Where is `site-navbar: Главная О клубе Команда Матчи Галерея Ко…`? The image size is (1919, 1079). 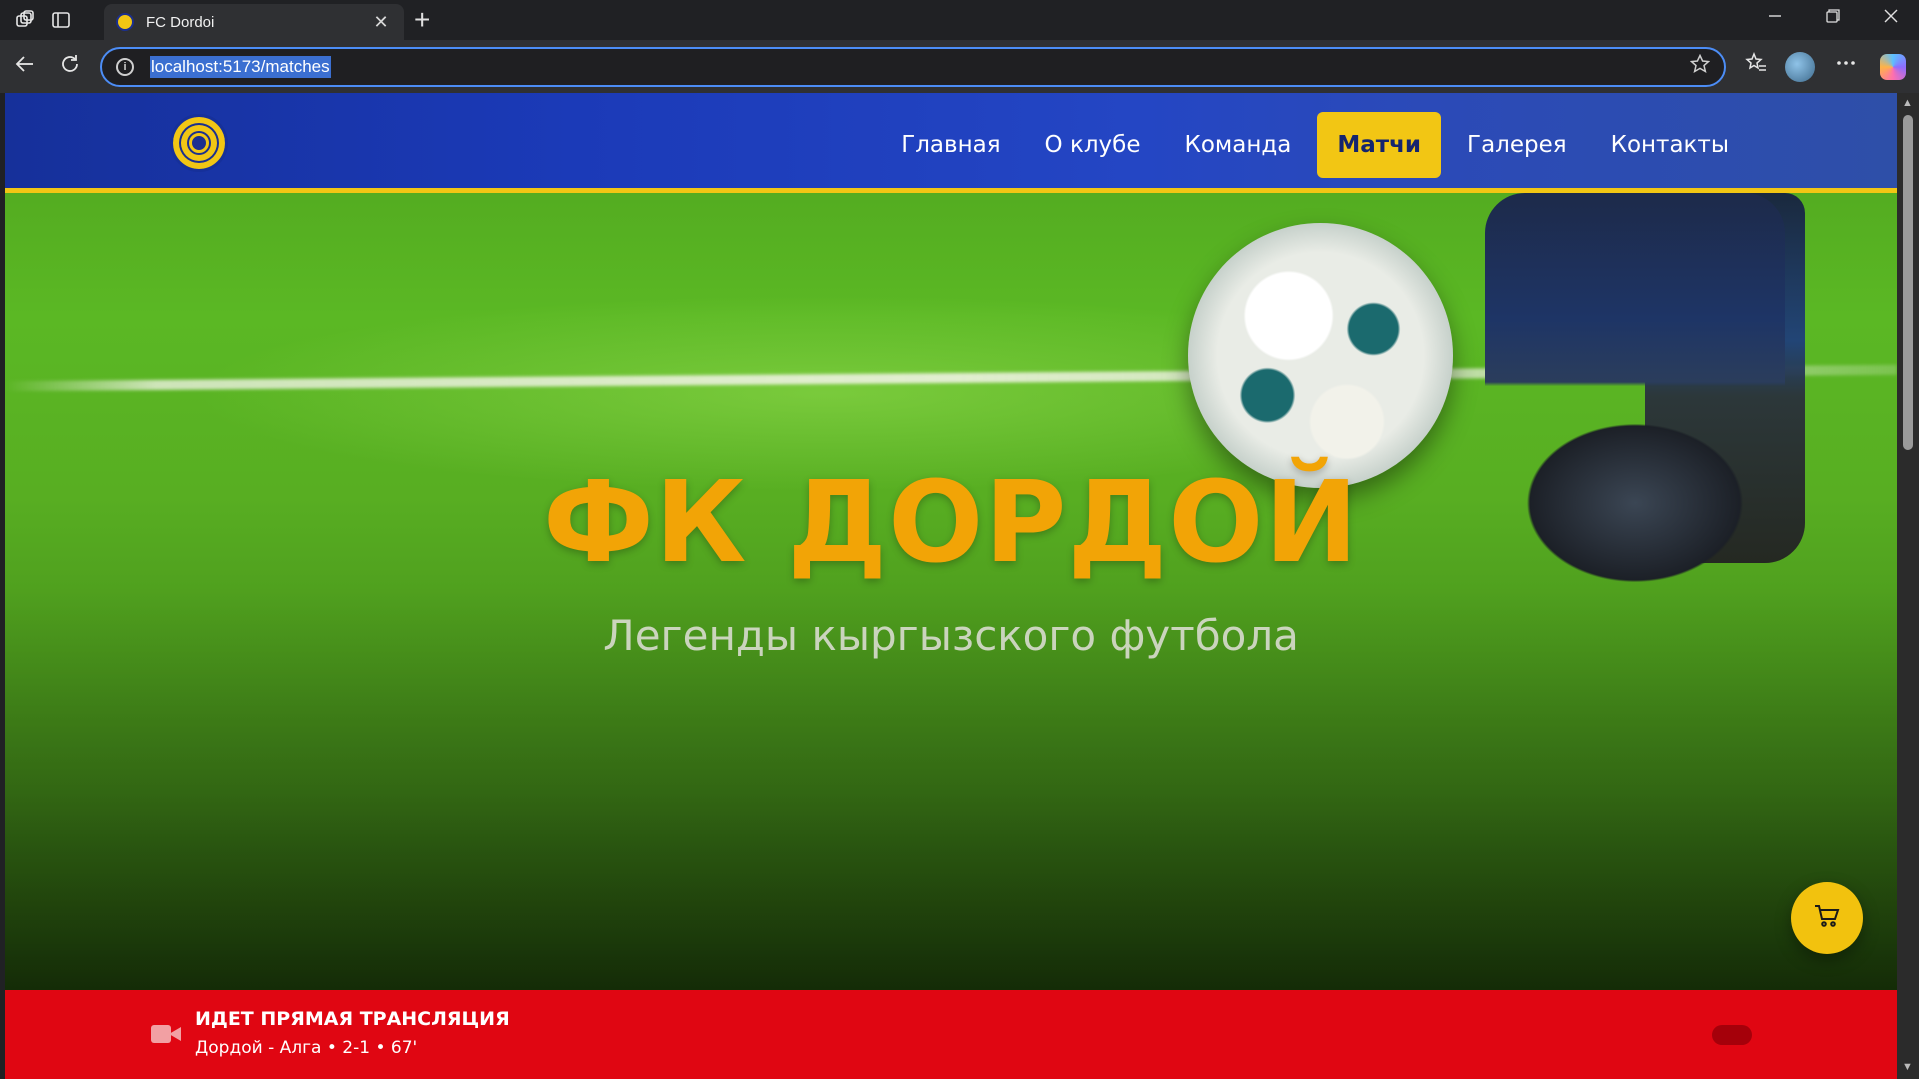 site-navbar: Главная О клубе Команда Матчи Галерея Ко… is located at coordinates (951, 143).